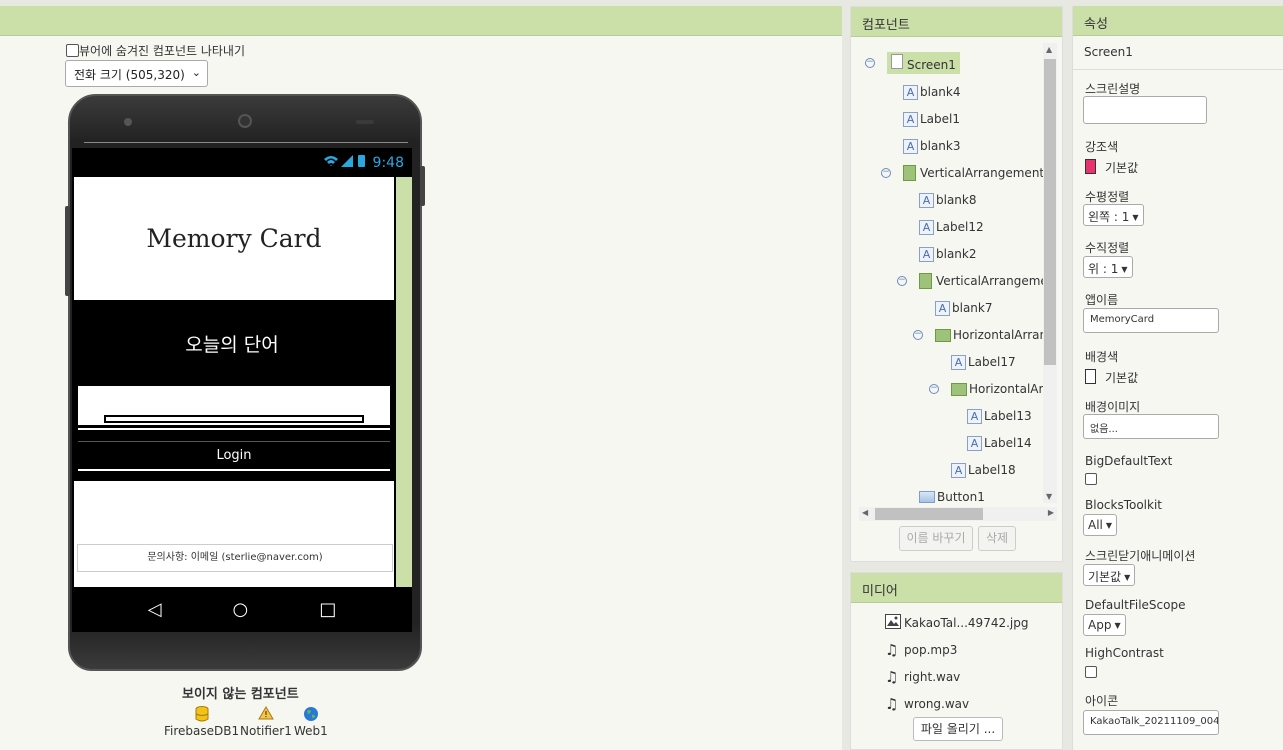 This screenshot has height=750, width=1283. I want to click on tree-vertical-scrollbar: ▲ ▼, so click(1050, 273).